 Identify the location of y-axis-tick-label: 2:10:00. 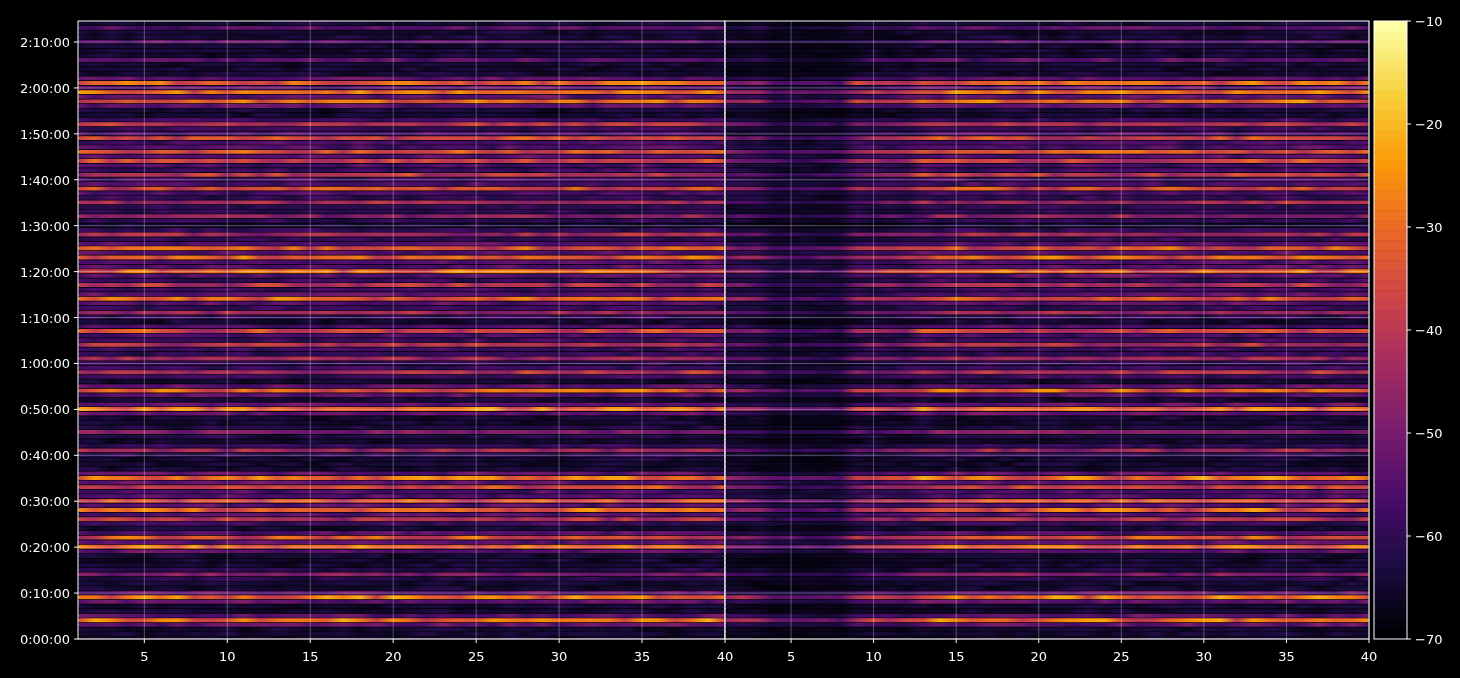
(44, 42).